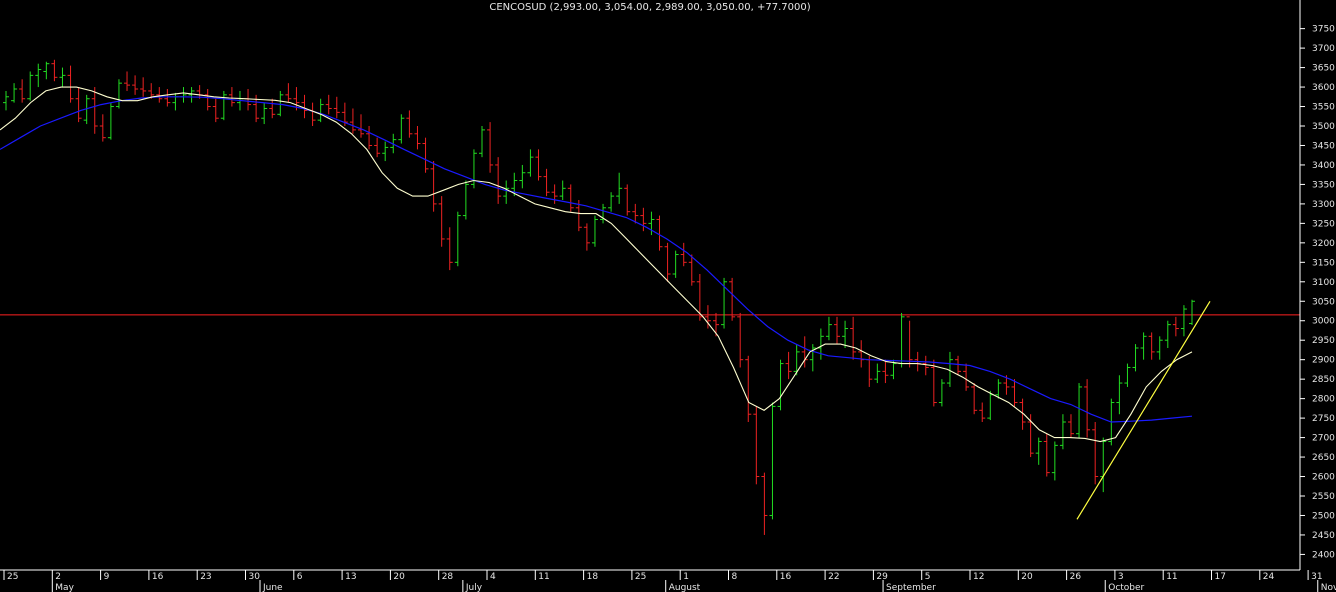 Image resolution: width=1336 pixels, height=592 pixels. Describe the element at coordinates (640, 577) in the screenshot. I see `x-tick-label: 25` at that location.